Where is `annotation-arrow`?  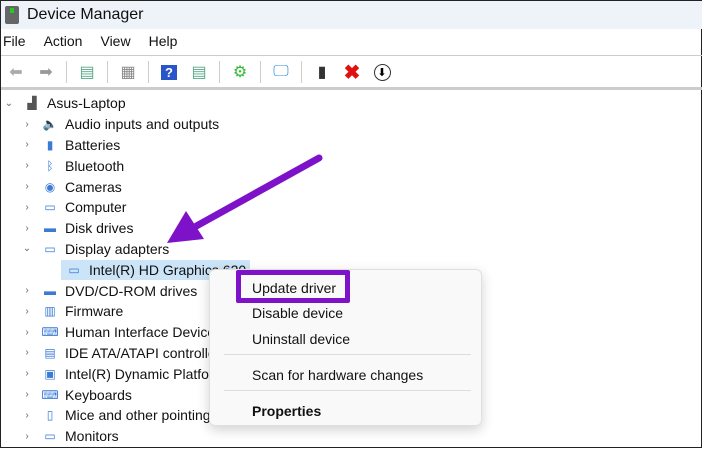 annotation-arrow is located at coordinates (245, 198).